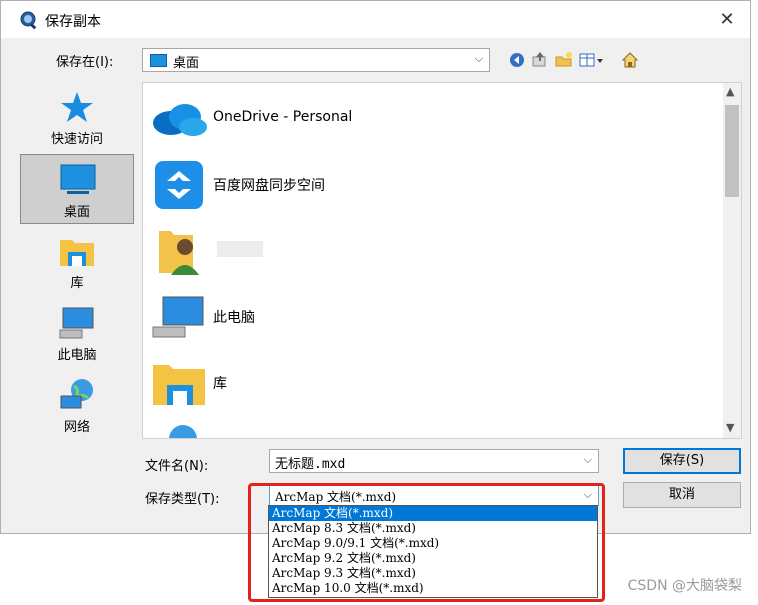  Describe the element at coordinates (77, 355) in the screenshot. I see `place-label: 此电脑` at that location.